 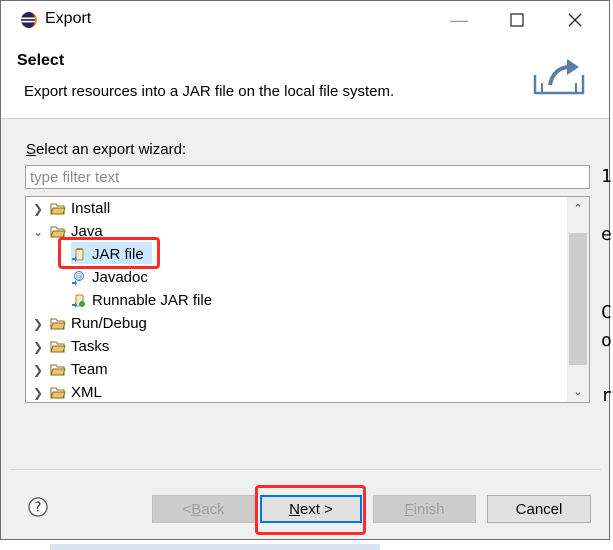 What do you see at coordinates (296, 209) in the screenshot?
I see `tree-item-install: ❯ Install` at bounding box center [296, 209].